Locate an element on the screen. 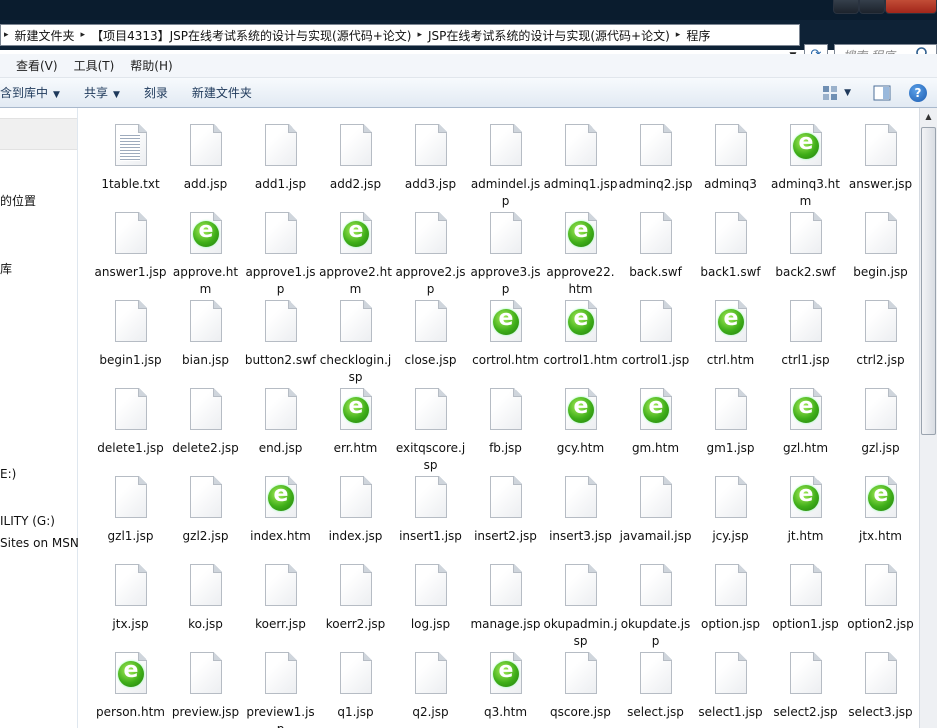  file-item: back2.swf is located at coordinates (805, 249).